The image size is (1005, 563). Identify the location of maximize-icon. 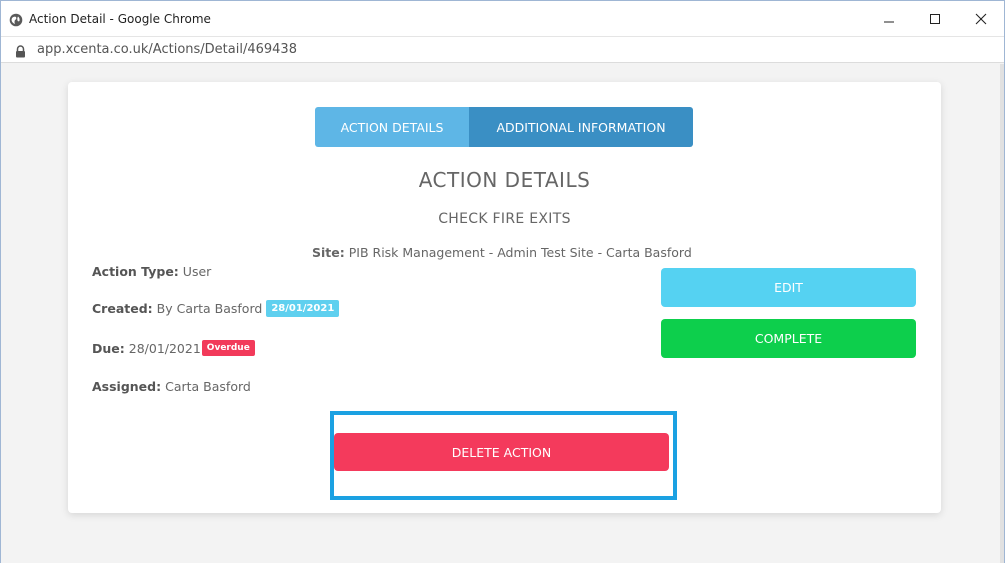
(935, 19).